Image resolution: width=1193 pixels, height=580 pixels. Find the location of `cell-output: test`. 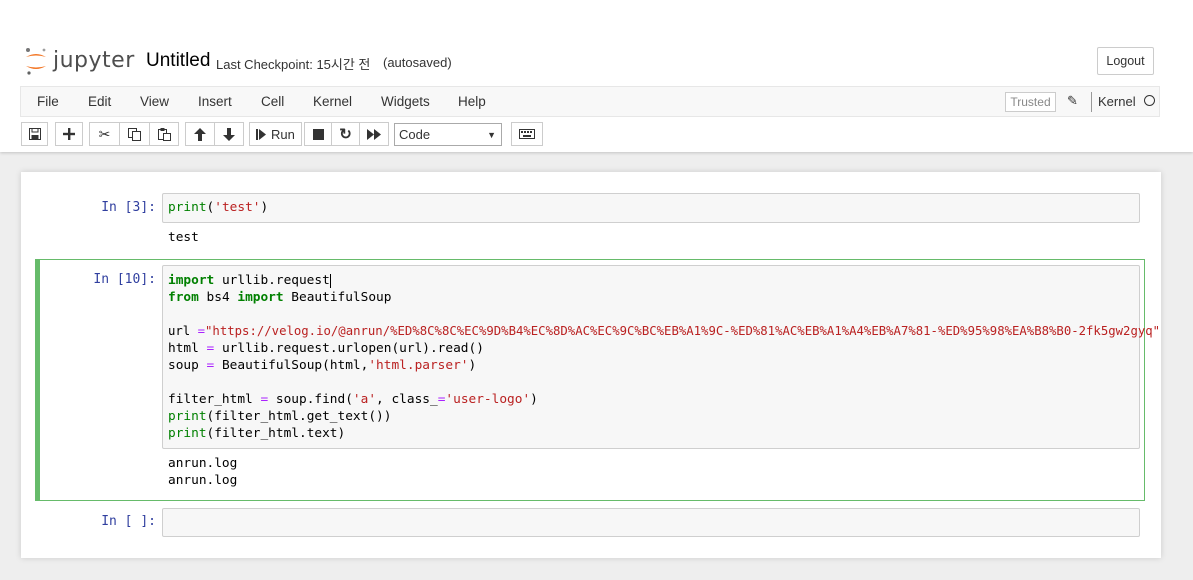

cell-output: test is located at coordinates (183, 237).